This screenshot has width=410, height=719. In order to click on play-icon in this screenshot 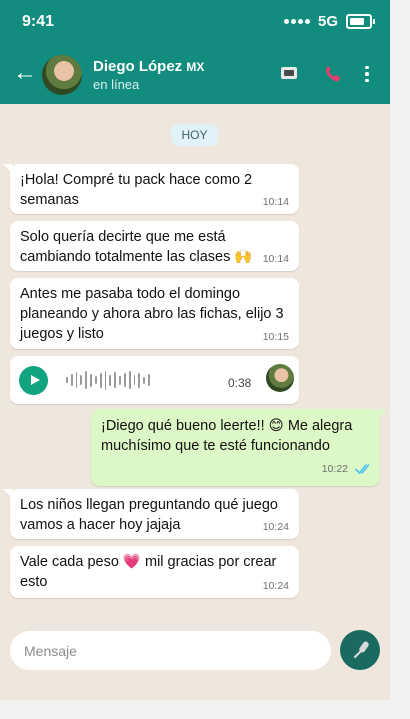, I will do `click(33, 380)`.